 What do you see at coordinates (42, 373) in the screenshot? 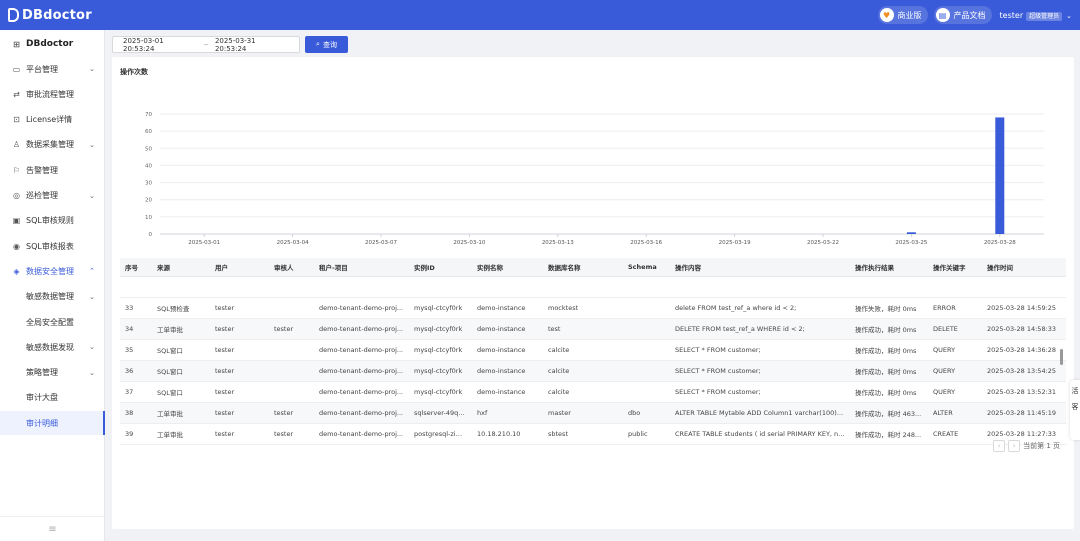
I see `sidebar-subitem-label: 策略管理` at bounding box center [42, 373].